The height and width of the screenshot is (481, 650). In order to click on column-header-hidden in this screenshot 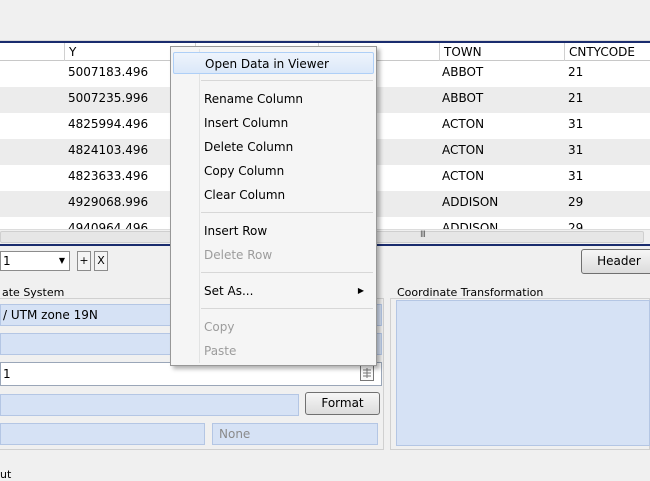, I will do `click(32, 52)`.